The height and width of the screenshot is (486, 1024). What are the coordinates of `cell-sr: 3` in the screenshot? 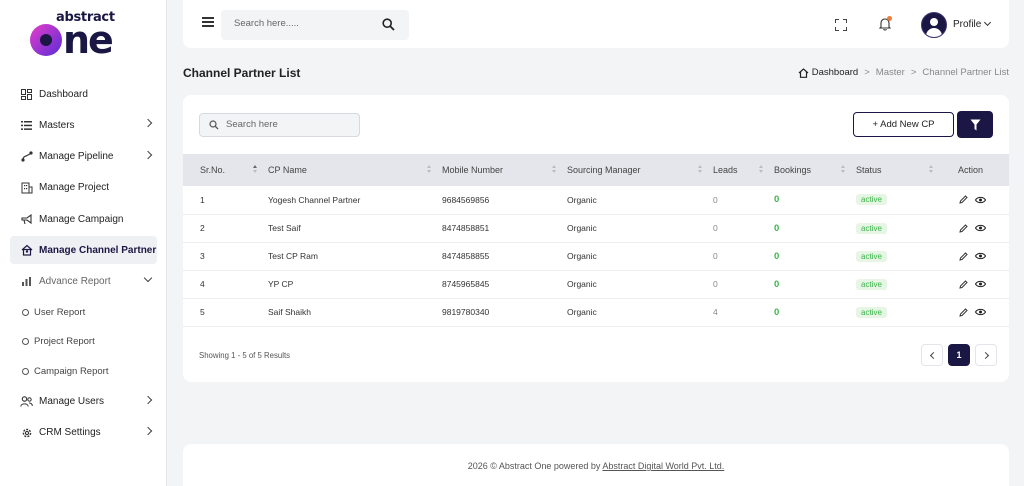 It's located at (202, 256).